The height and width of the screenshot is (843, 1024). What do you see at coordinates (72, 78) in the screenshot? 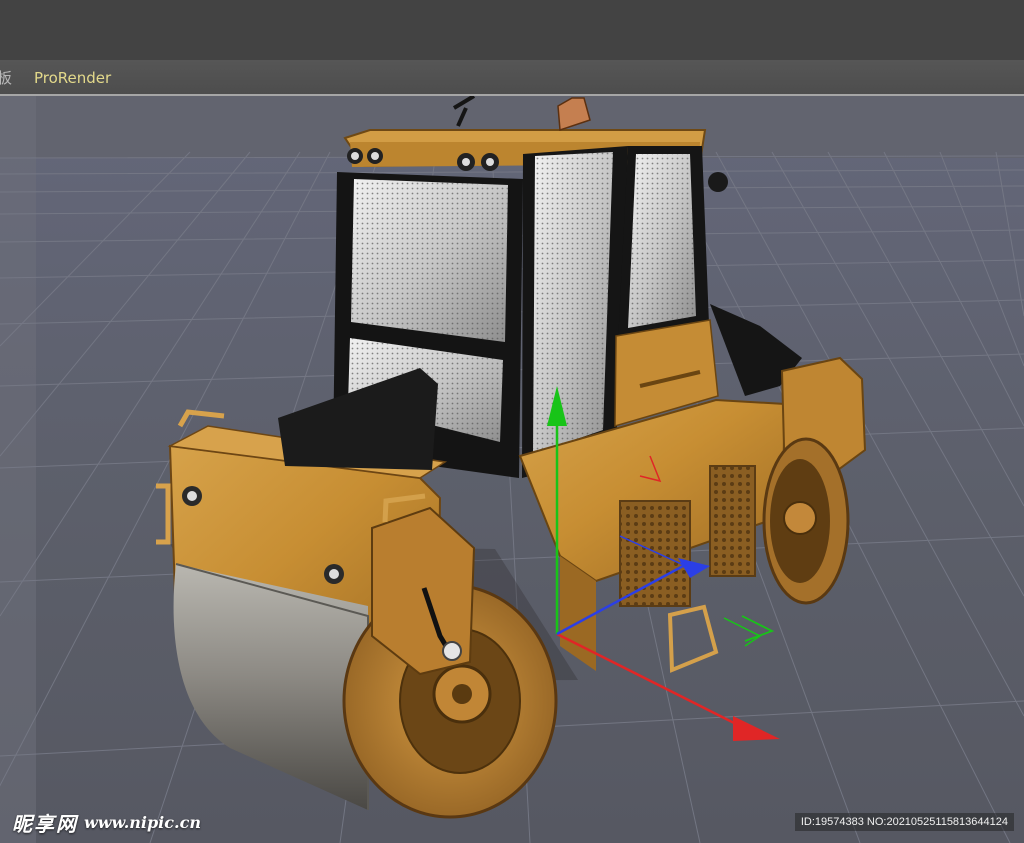
I see `menu-item-prorender: ProRender` at bounding box center [72, 78].